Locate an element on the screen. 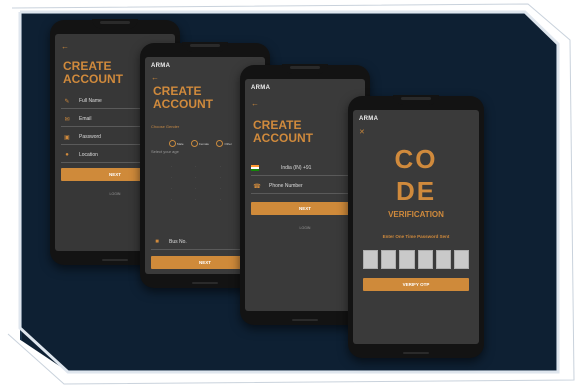  gender-option-label: Male is located at coordinates (180, 143).